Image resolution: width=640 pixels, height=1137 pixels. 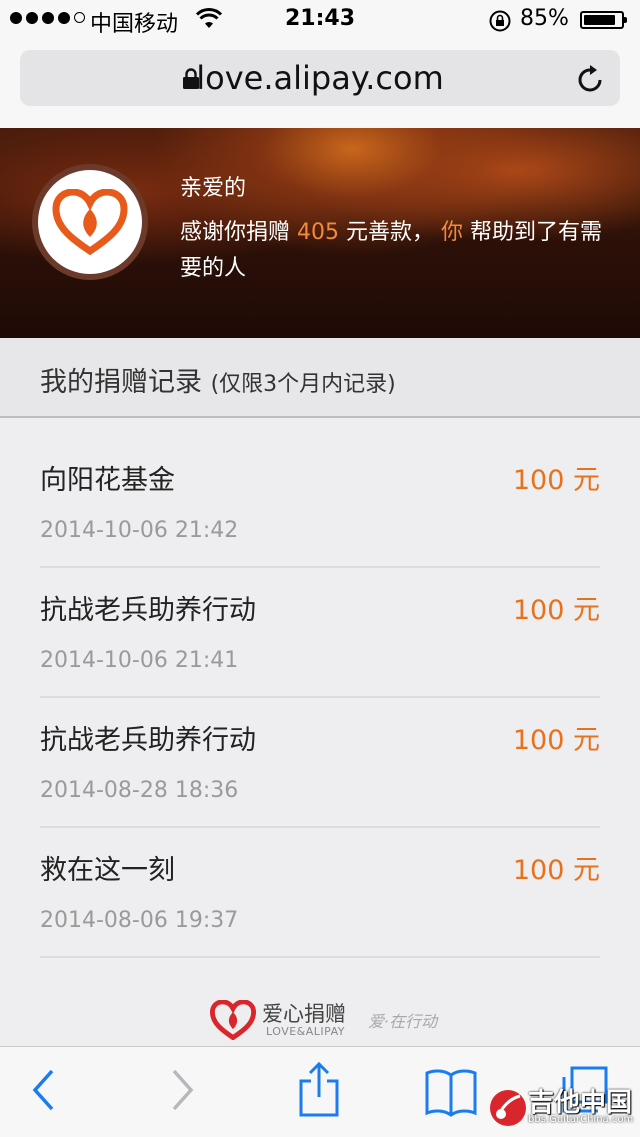 What do you see at coordinates (581, 1119) in the screenshot?
I see `watermark-url: bbs.GuitarChina.com` at bounding box center [581, 1119].